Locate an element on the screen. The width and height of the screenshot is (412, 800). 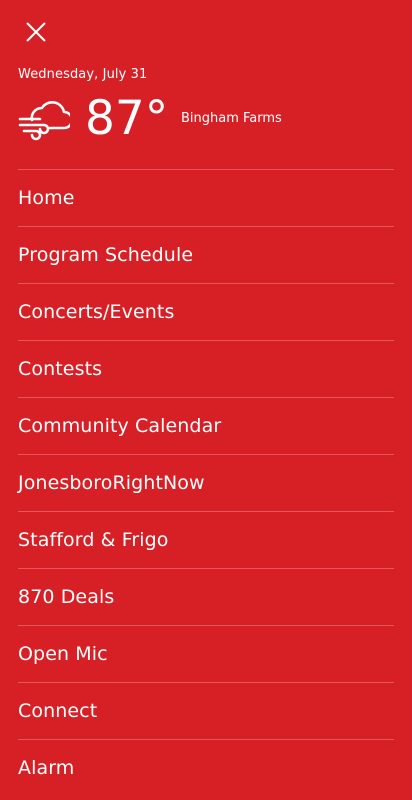
menu-item-jonesbororightnow: JonesboroRightNow is located at coordinates (206, 482).